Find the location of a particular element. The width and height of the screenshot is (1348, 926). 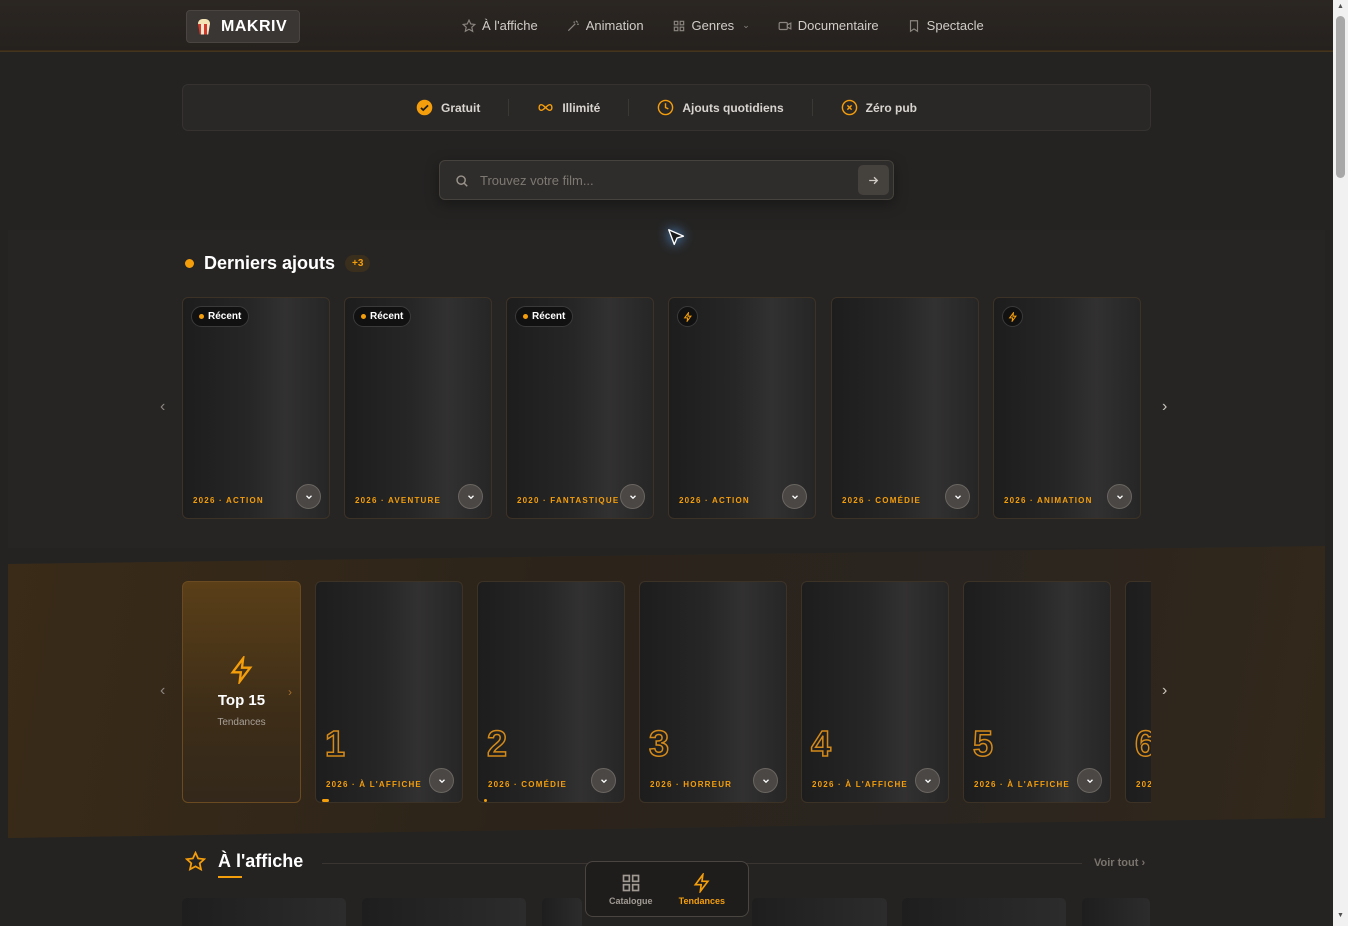

search-input is located at coordinates (680, 180).